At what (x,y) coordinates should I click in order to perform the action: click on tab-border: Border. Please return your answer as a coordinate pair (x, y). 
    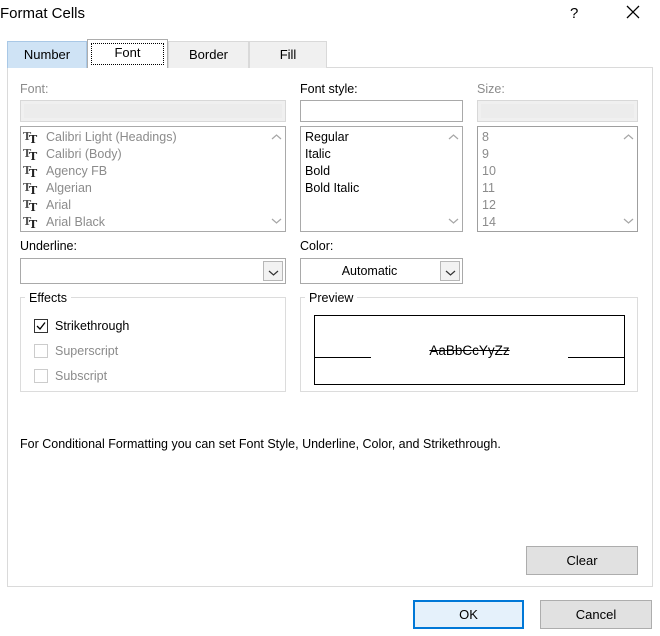
    Looking at the image, I should click on (208, 54).